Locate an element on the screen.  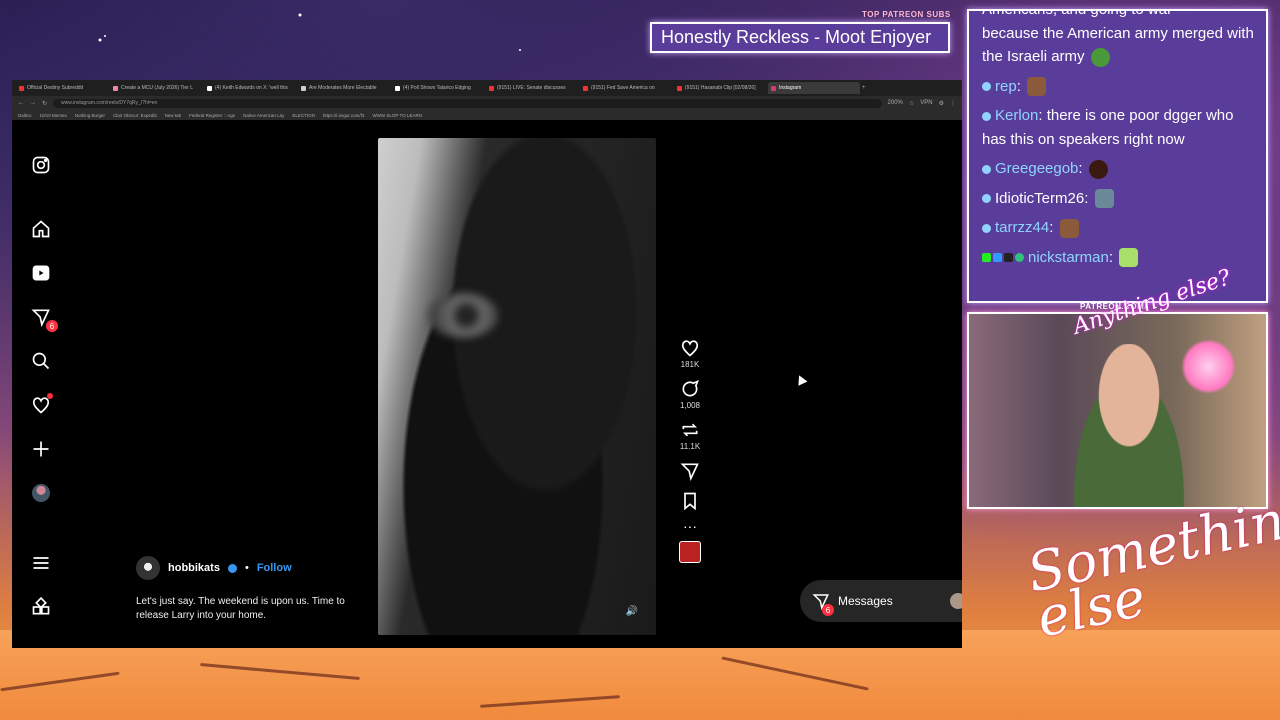
comment-count: 1,008 is located at coordinates (690, 405).